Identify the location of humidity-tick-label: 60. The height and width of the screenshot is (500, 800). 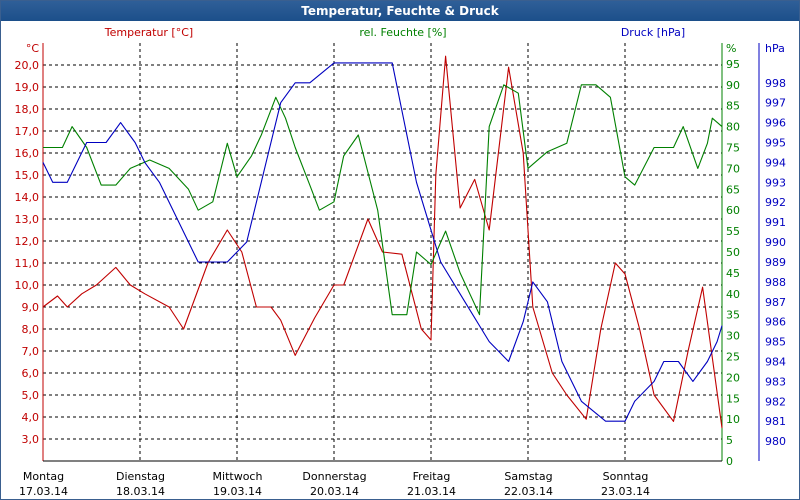
(733, 210).